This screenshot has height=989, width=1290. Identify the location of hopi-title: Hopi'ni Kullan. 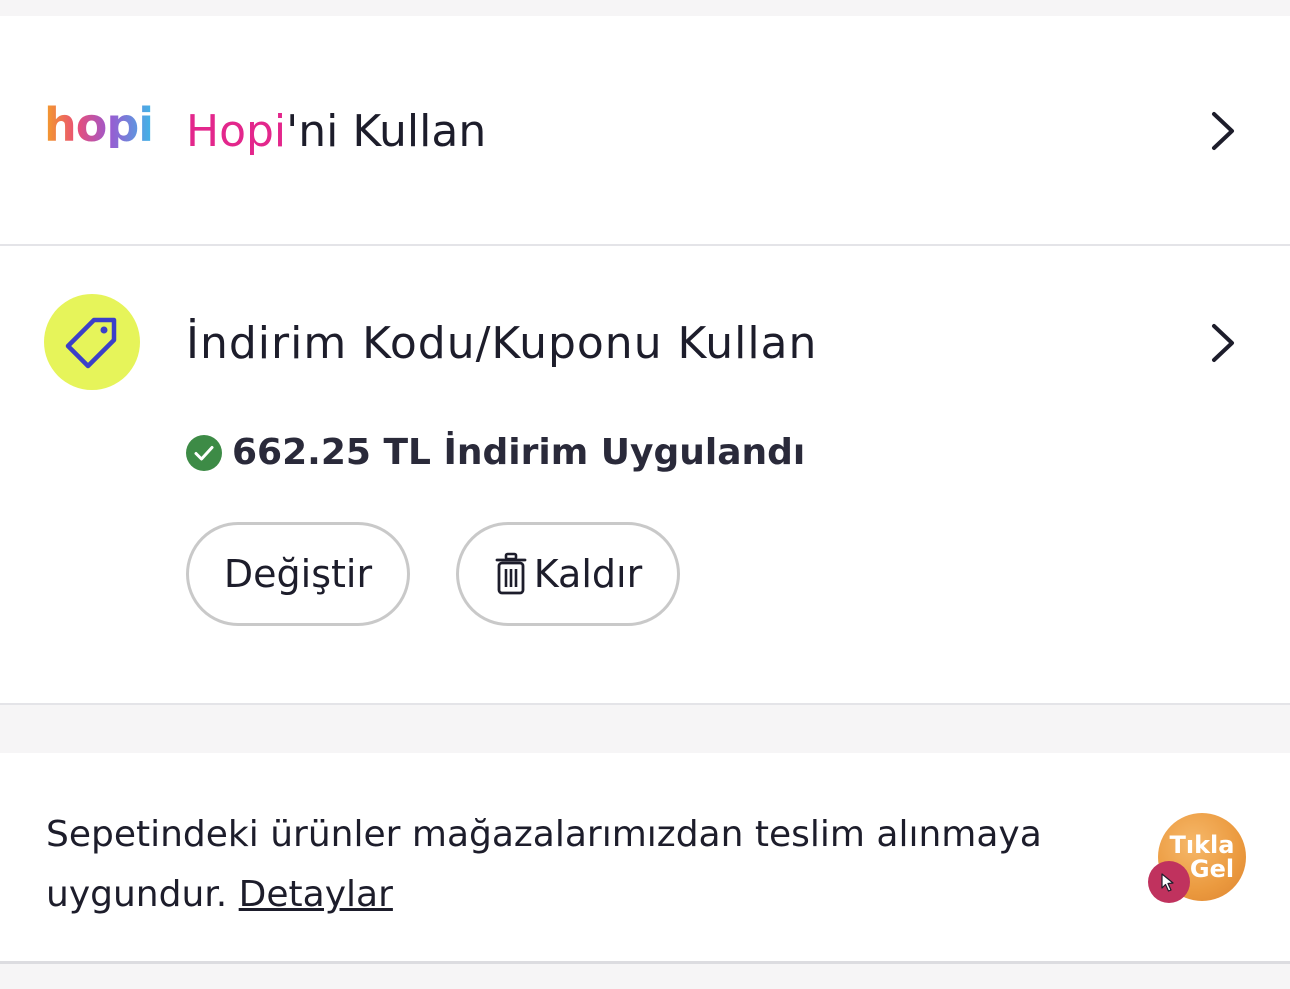
(336, 132).